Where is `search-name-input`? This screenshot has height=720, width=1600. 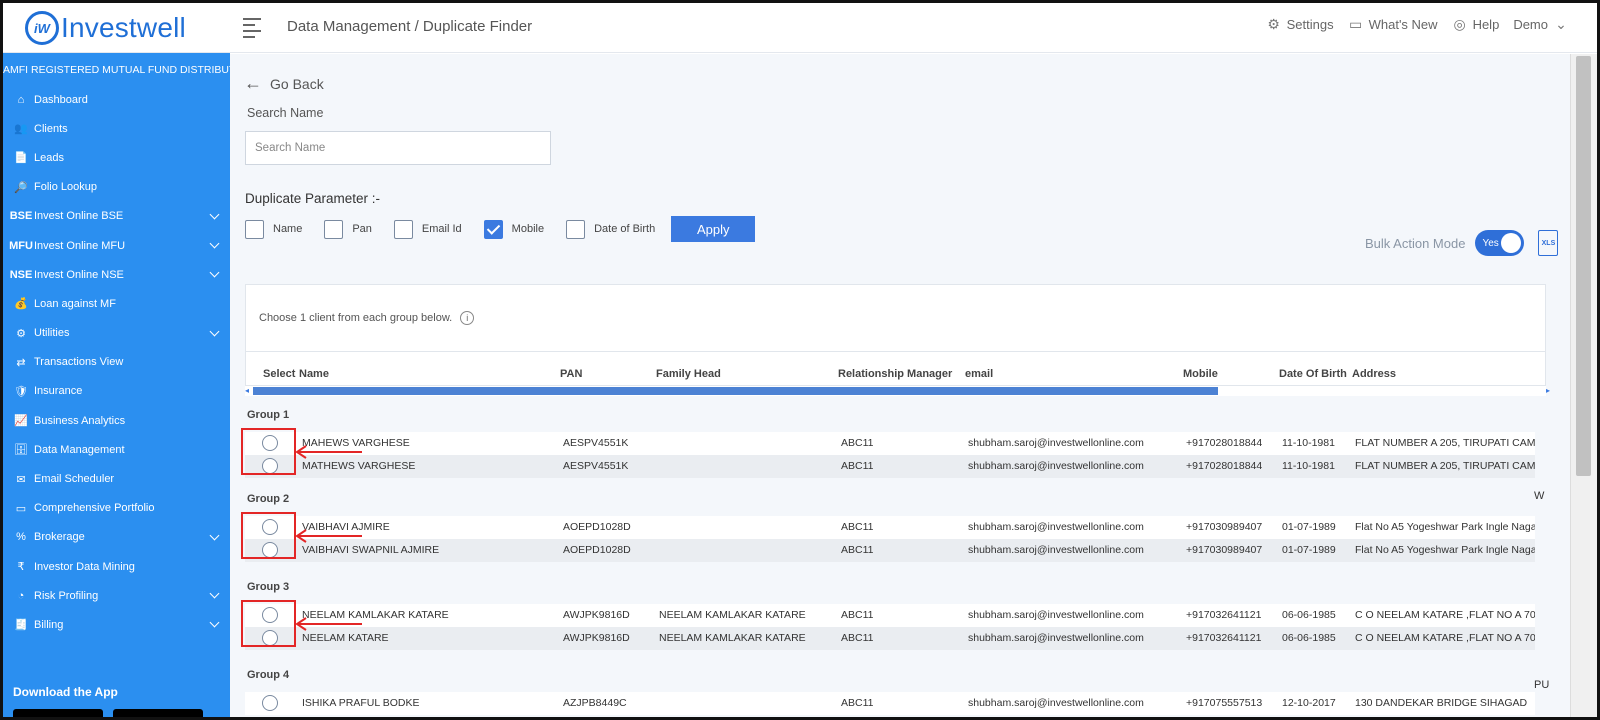
search-name-input is located at coordinates (398, 148).